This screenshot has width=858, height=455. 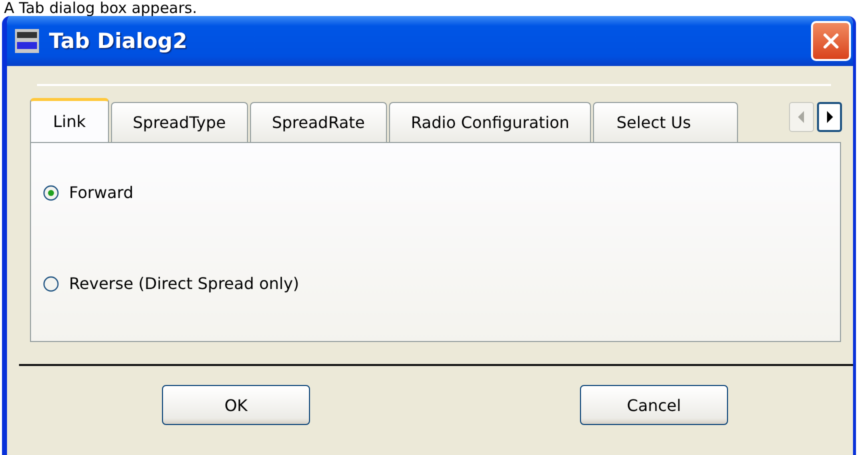 I want to click on app-logo-icon, so click(x=27, y=41).